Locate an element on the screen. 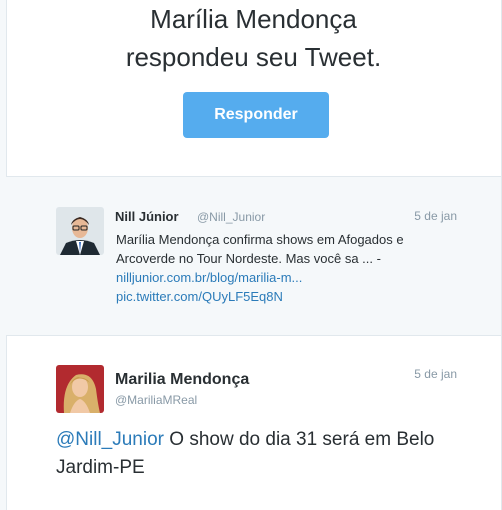  quoted-author-handle: @Nill_Junior is located at coordinates (231, 217).